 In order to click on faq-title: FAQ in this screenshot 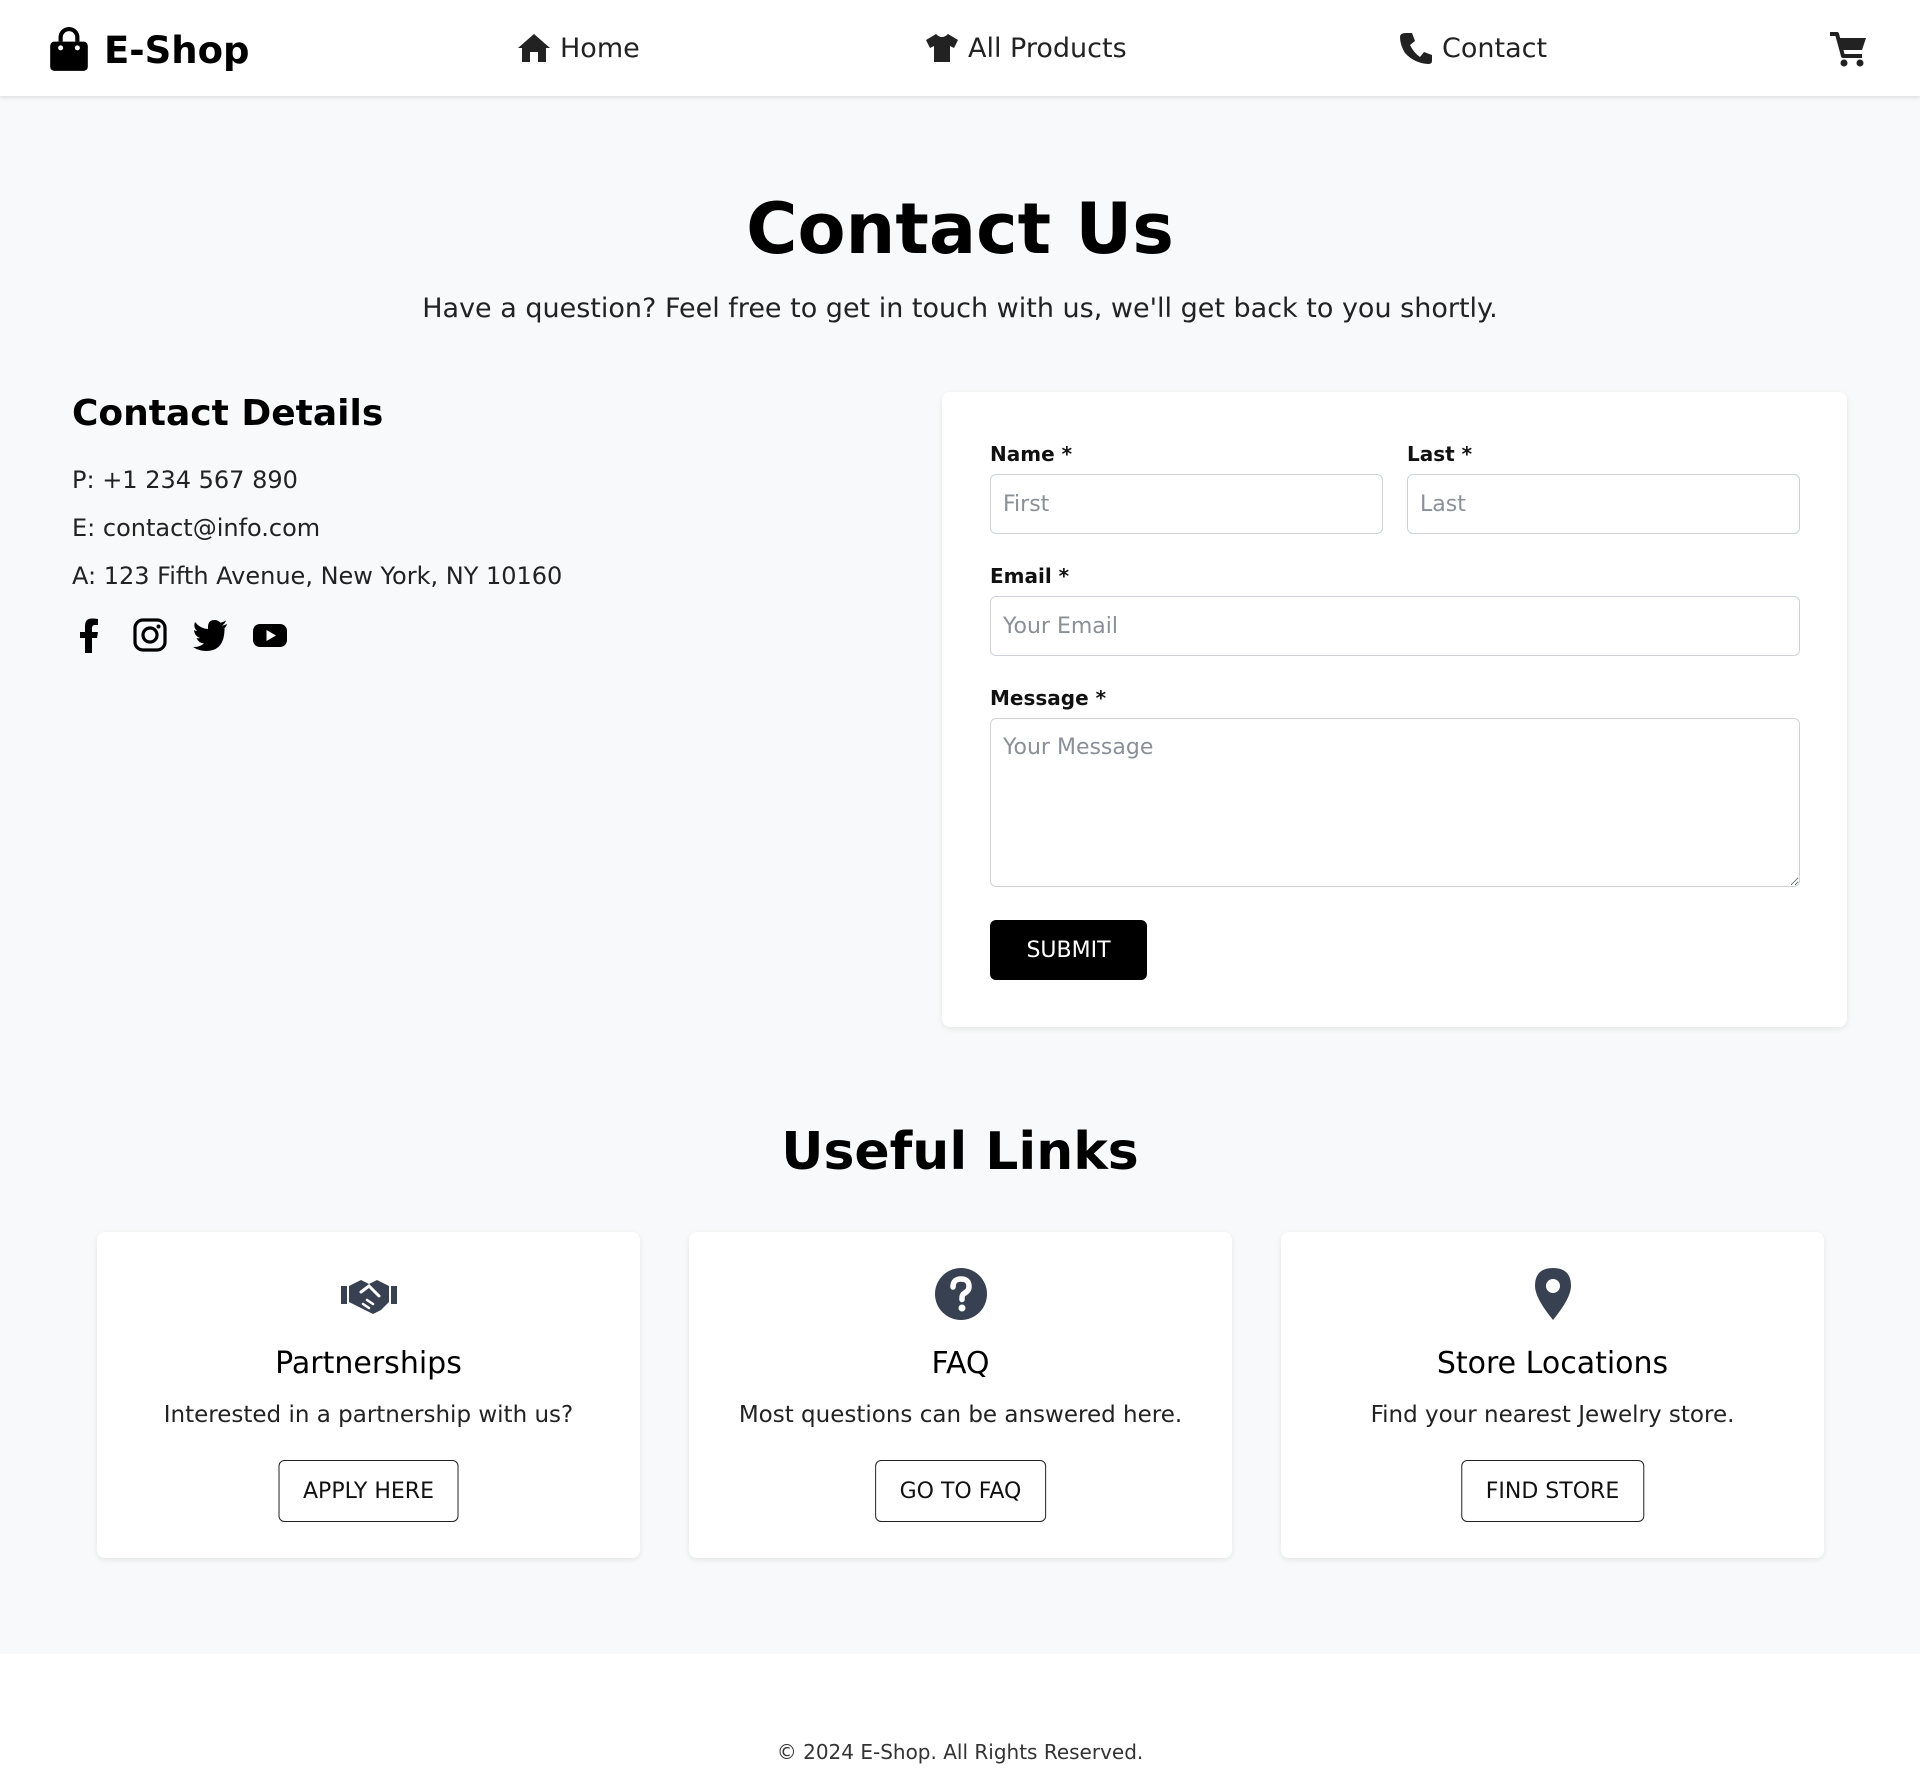, I will do `click(960, 1363)`.